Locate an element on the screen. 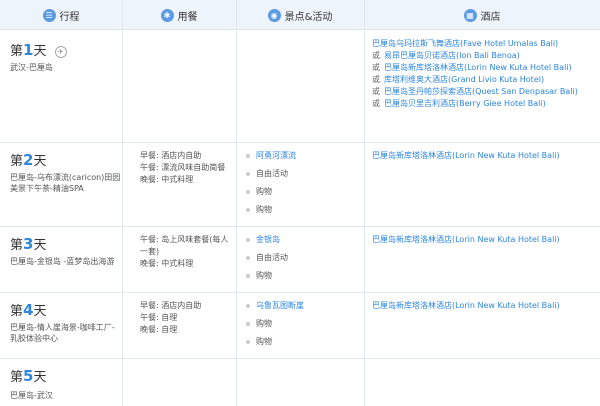 The height and width of the screenshot is (406, 600). meal-icon: ✱ is located at coordinates (167, 15).